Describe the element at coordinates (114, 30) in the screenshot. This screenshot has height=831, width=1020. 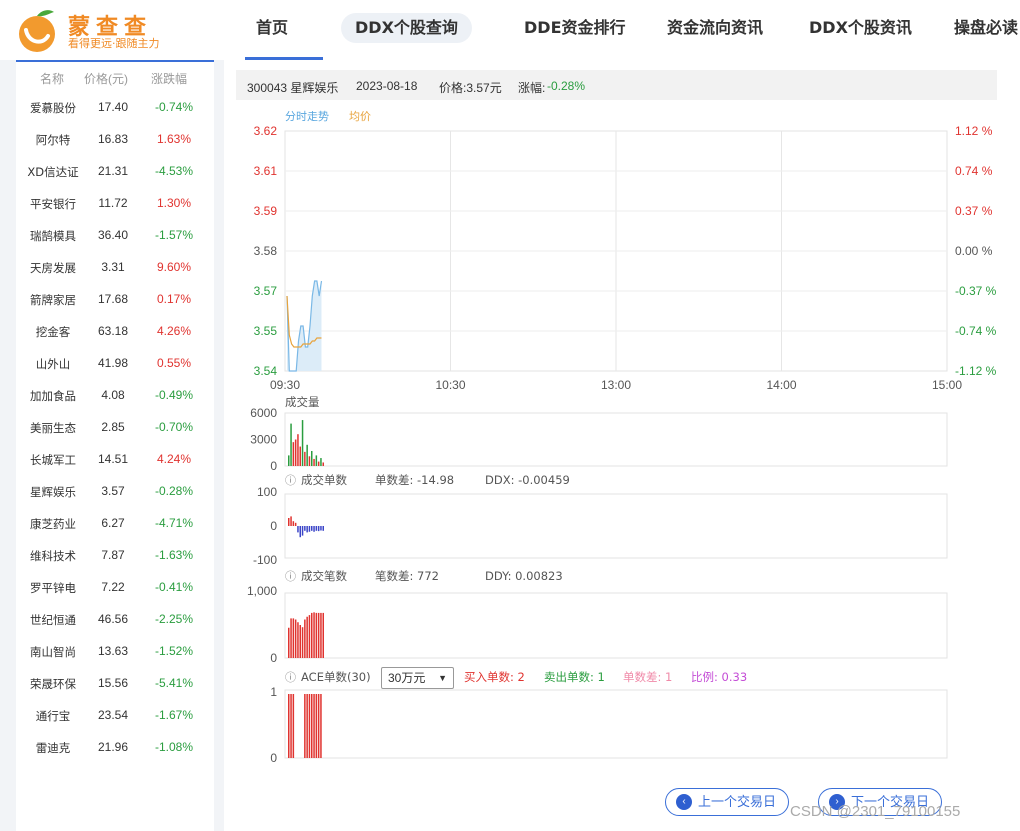
I see `brand-logo: 蒙查查 看得更远·跟随主力` at that location.